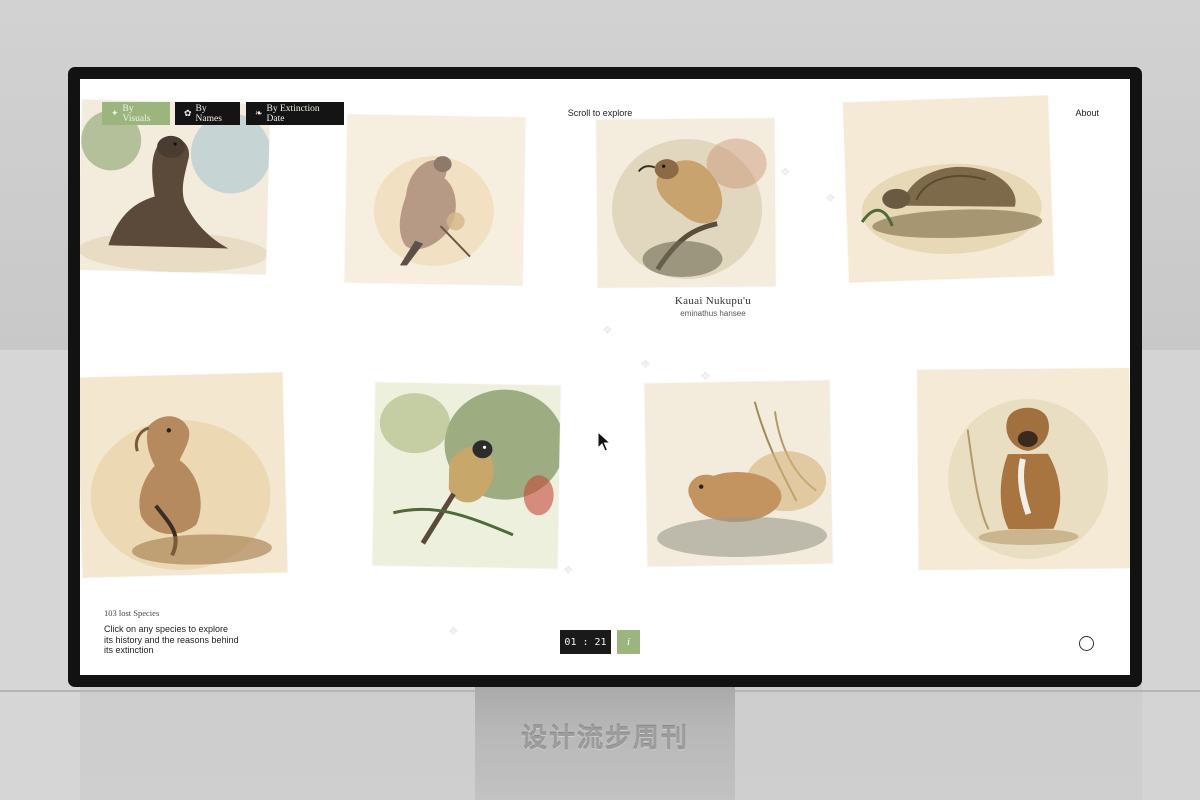  What do you see at coordinates (604, 739) in the screenshot?
I see `stand-watermark: 设计流步周刊` at bounding box center [604, 739].